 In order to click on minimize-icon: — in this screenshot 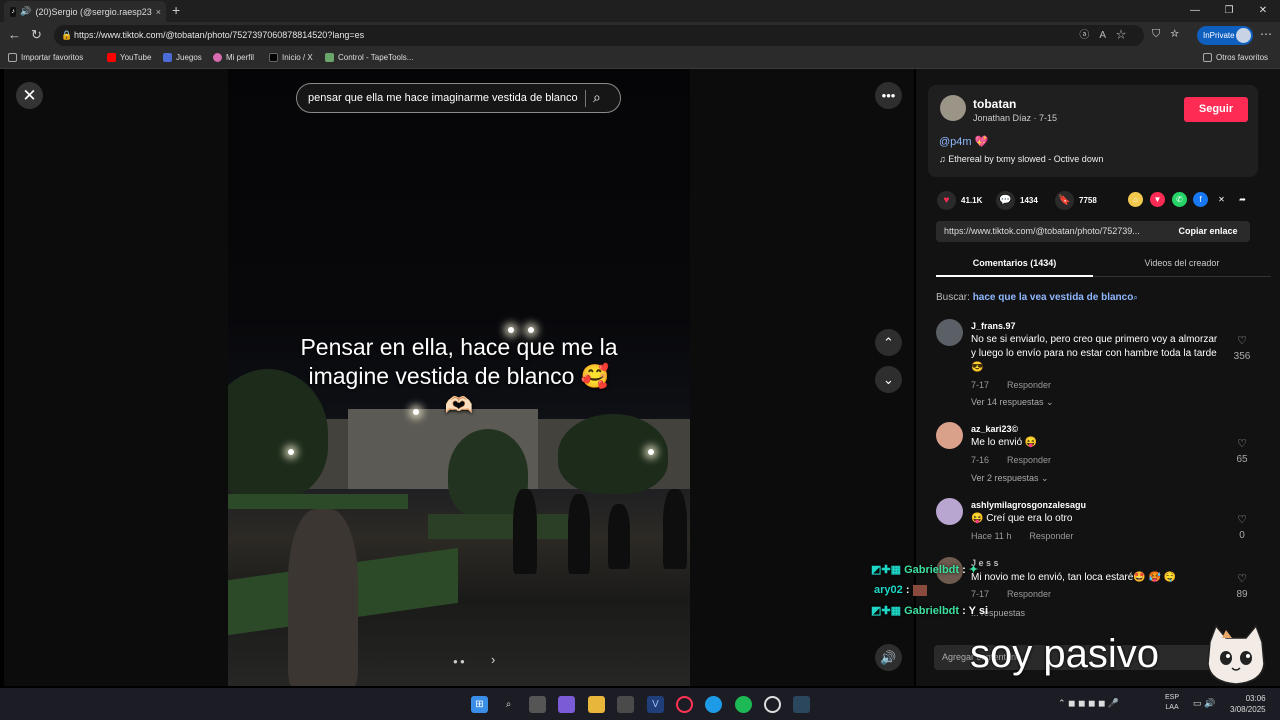, I will do `click(1195, 11)`.